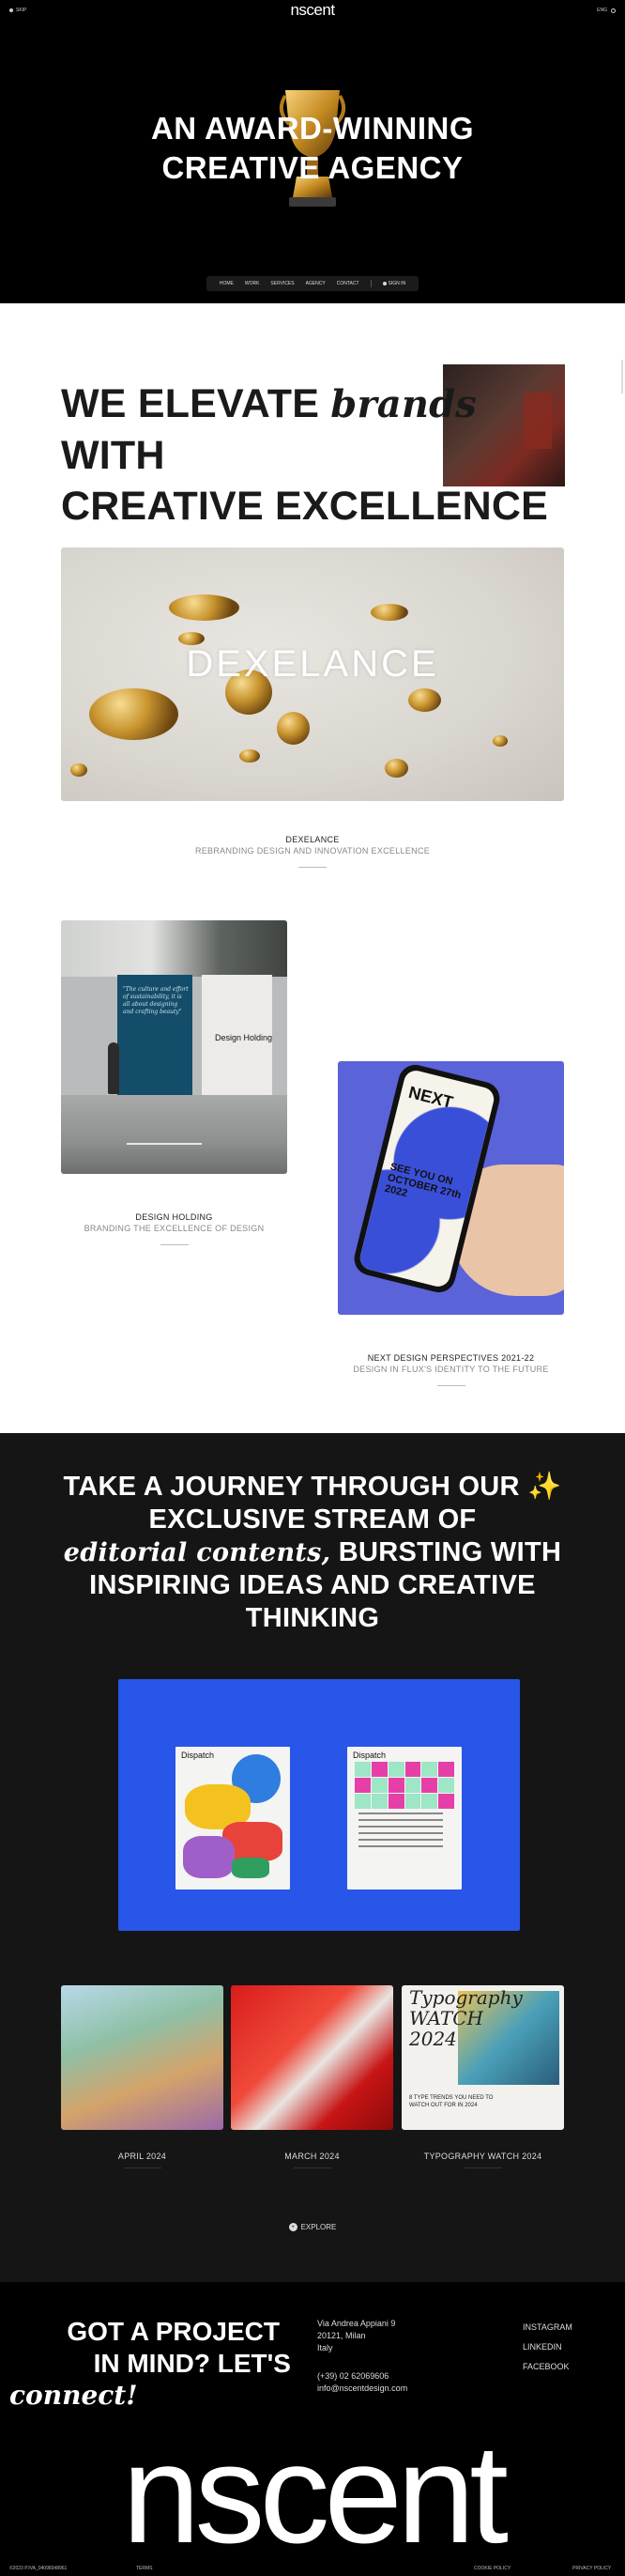 This screenshot has height=2576, width=625. What do you see at coordinates (357, 2323) in the screenshot?
I see `address-line: Via Andrea Appiani 9` at bounding box center [357, 2323].